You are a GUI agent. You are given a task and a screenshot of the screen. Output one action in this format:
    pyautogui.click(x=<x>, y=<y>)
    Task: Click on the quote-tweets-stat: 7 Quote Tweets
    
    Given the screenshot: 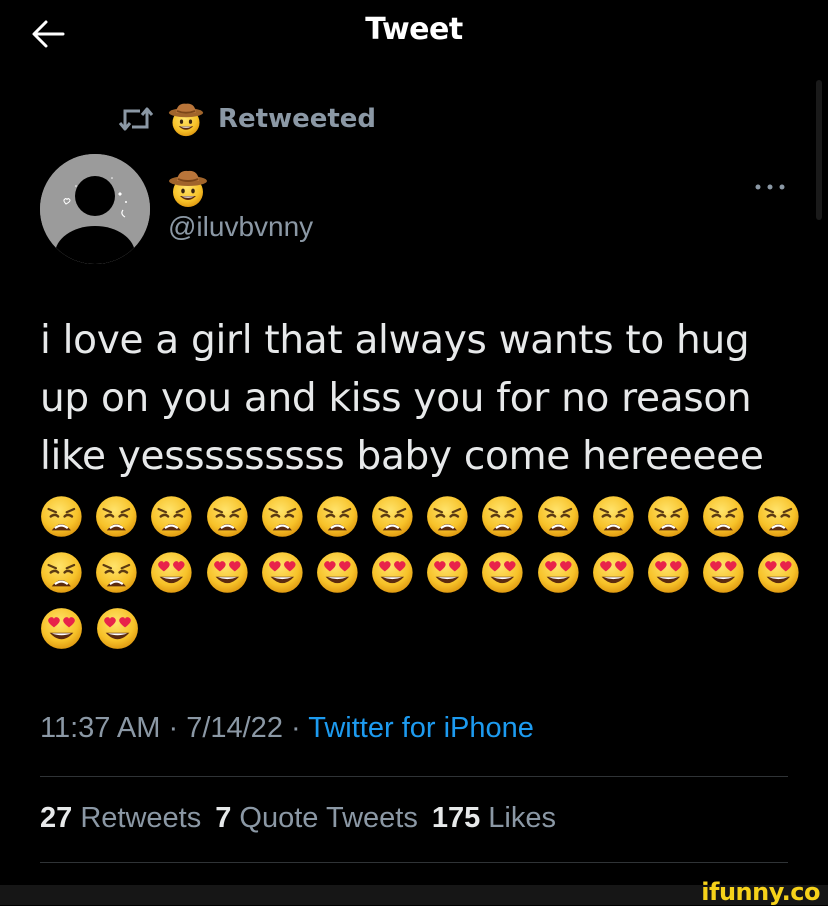 What is the action you would take?
    pyautogui.click(x=316, y=818)
    